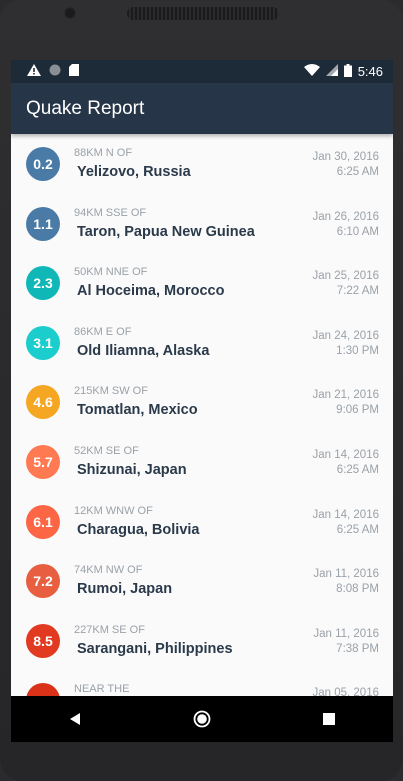 The height and width of the screenshot is (781, 403). I want to click on magnitude-badge: 8.5, so click(43, 640).